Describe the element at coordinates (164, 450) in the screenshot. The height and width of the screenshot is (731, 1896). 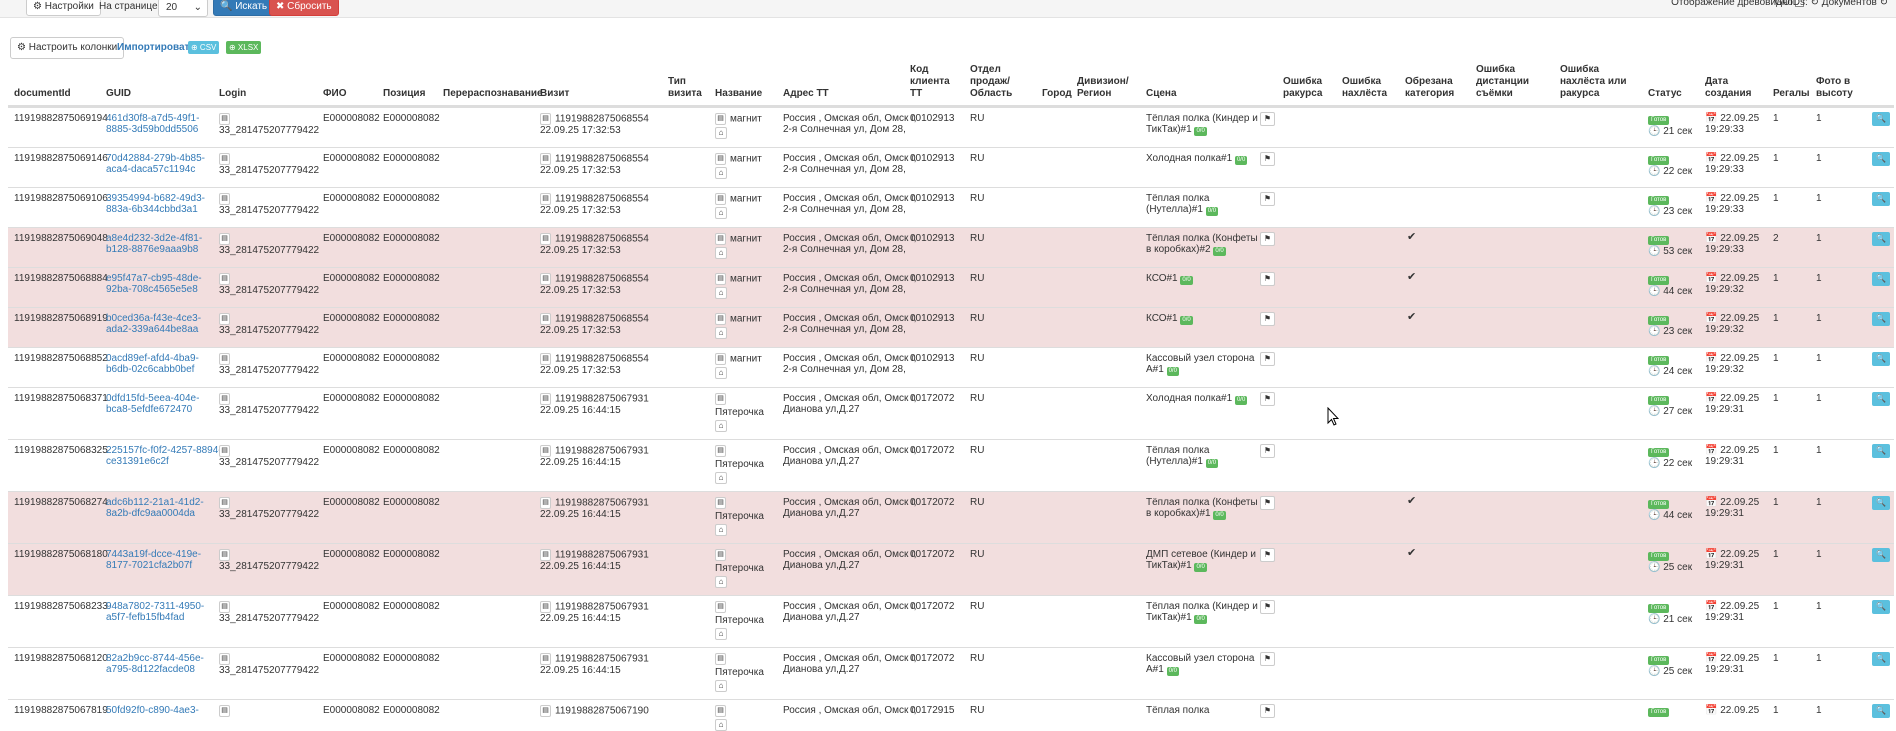
I see `guid-line-1: 225157fc-f0f2-4257-8894-` at that location.